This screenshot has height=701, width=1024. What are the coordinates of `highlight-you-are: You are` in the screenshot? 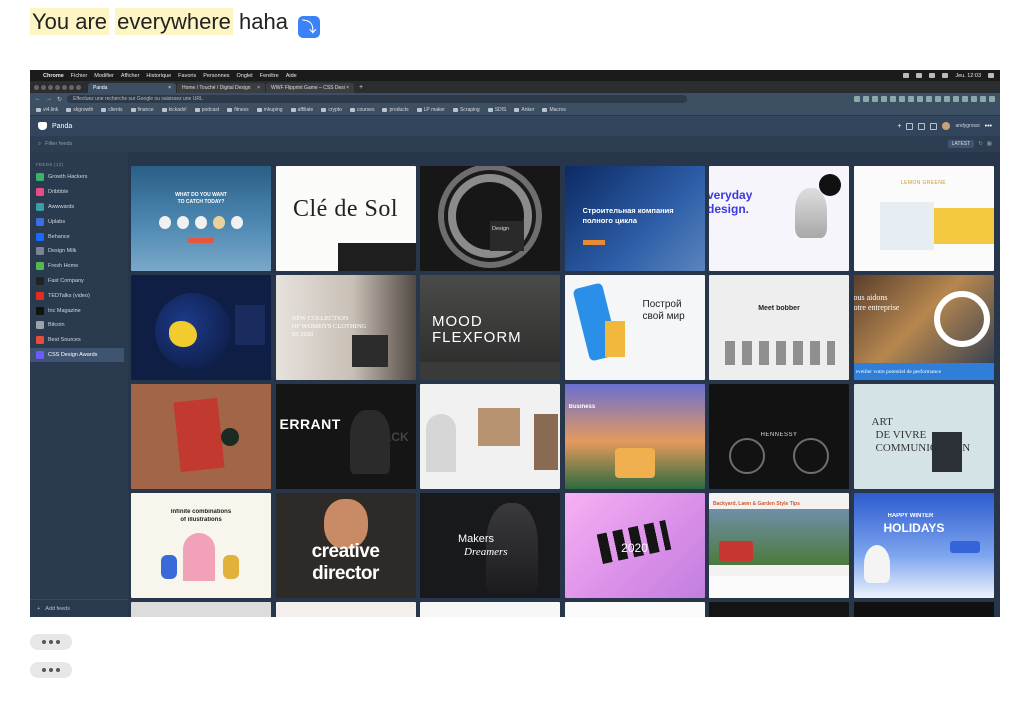 It's located at (70, 21).